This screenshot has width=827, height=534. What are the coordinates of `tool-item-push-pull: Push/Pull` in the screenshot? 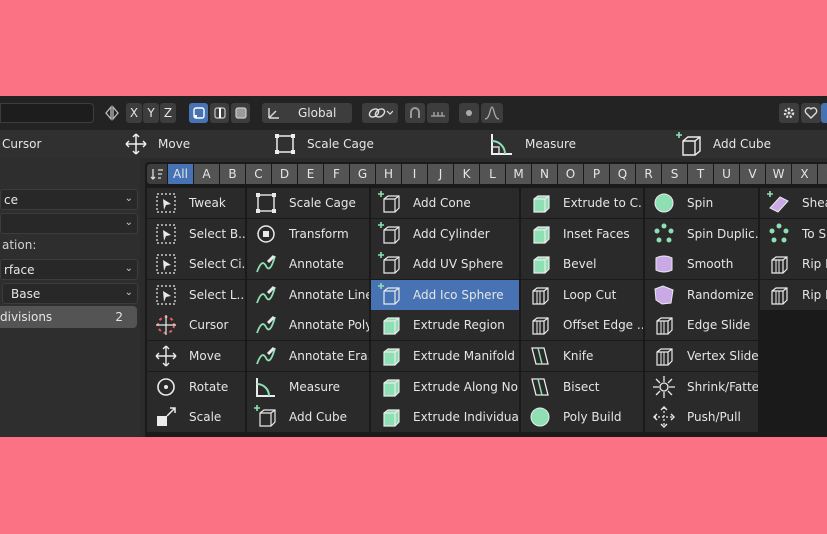 It's located at (701, 417).